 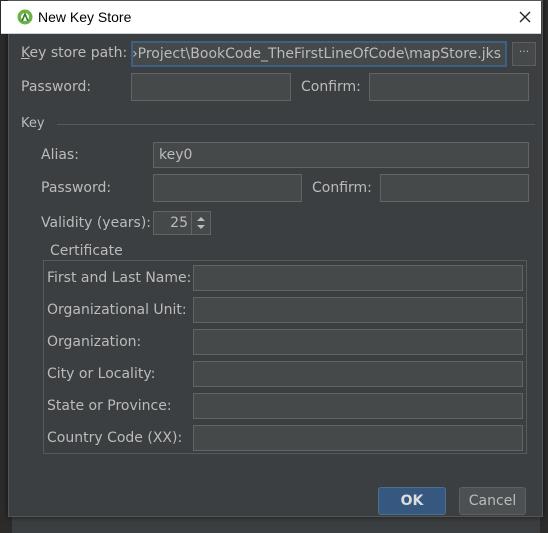 I want to click on certificate-field-label: First and Last Name:, so click(x=119, y=278).